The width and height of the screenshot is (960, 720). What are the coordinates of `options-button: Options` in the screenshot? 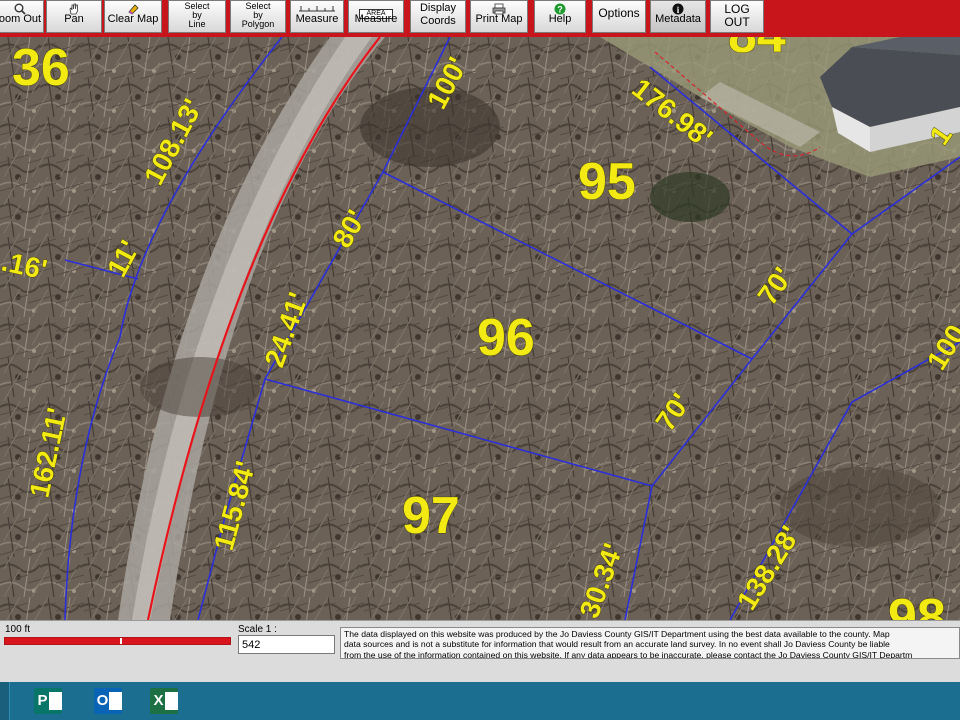 It's located at (619, 16).